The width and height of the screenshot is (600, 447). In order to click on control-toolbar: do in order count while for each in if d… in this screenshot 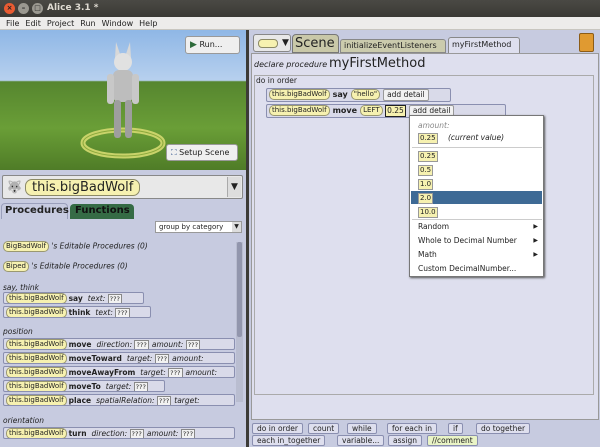, I will do `click(424, 433)`.